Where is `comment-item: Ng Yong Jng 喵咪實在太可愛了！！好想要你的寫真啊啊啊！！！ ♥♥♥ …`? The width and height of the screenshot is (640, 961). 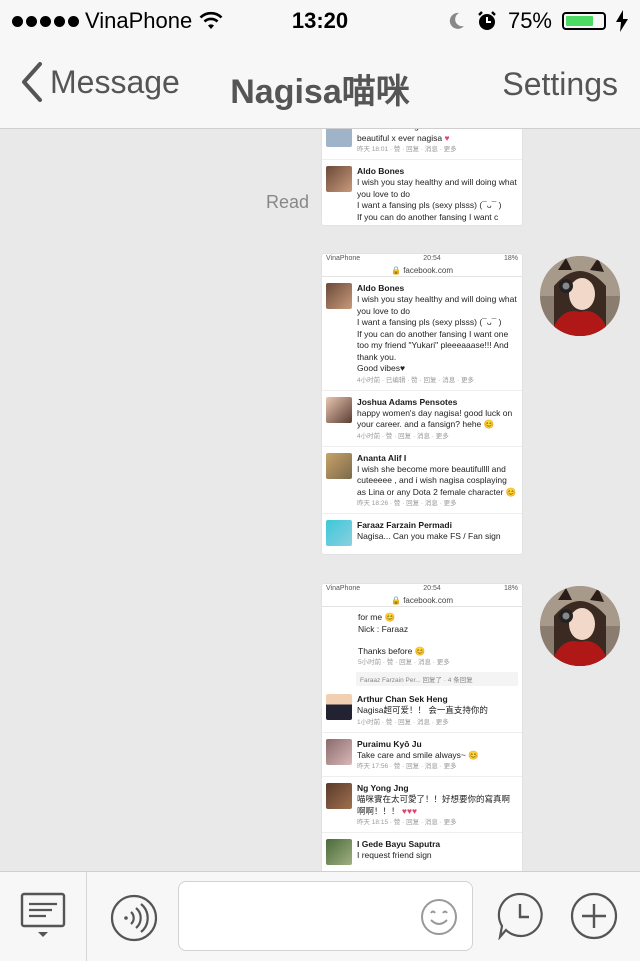
comment-item: Ng Yong Jng 喵咪實在太可愛了！！好想要你的寫真啊啊啊！！！ ♥♥♥ … is located at coordinates (422, 805).